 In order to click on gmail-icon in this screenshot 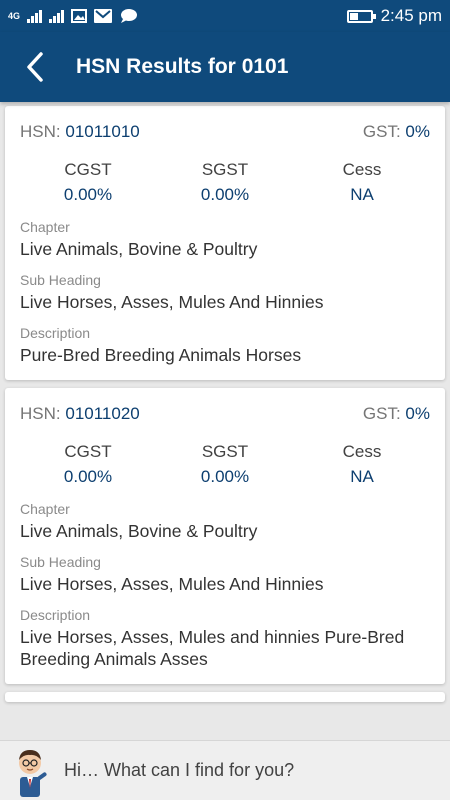, I will do `click(103, 16)`.